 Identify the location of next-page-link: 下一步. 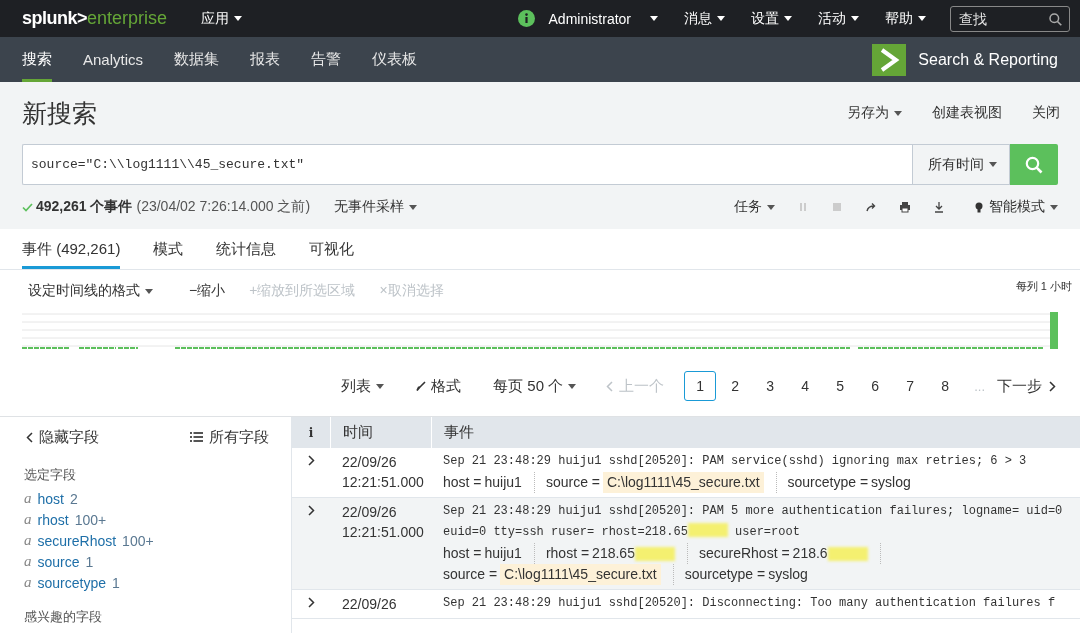
(1026, 386).